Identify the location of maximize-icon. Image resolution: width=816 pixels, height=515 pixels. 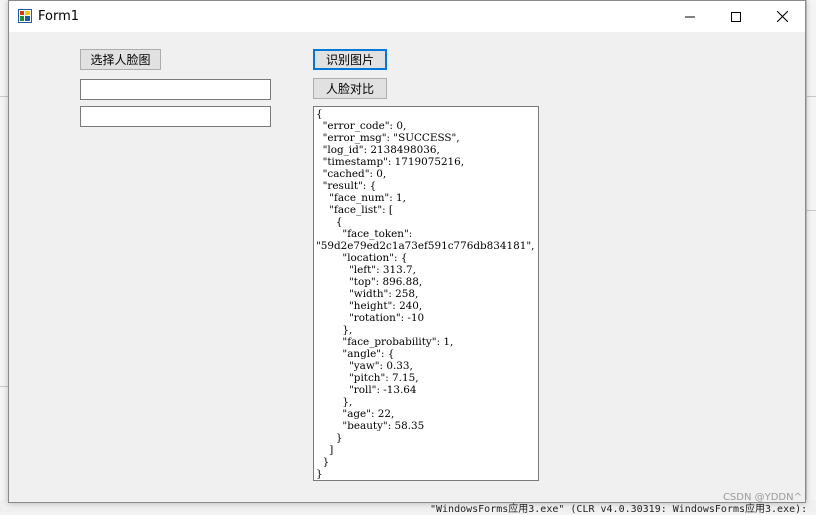
(736, 16).